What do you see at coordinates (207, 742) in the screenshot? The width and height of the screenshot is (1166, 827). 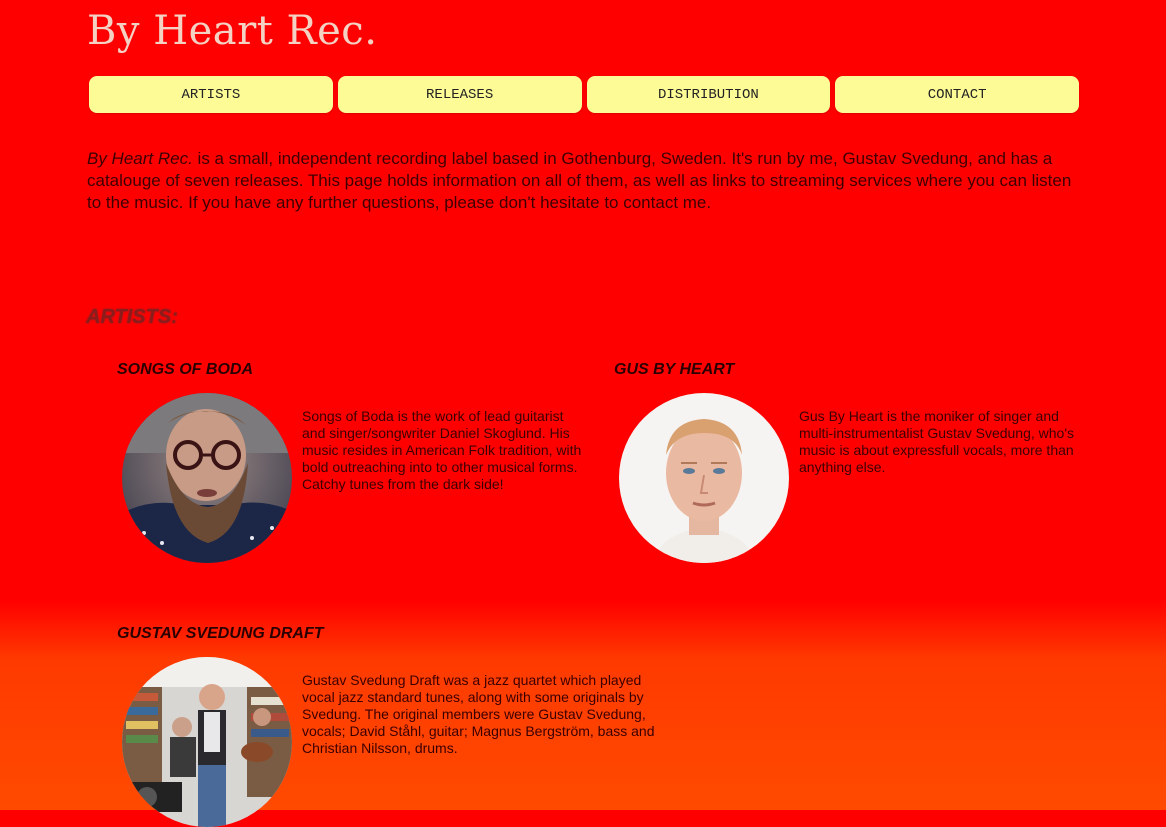 I see `artist-photo-gustav-svedung-draft` at bounding box center [207, 742].